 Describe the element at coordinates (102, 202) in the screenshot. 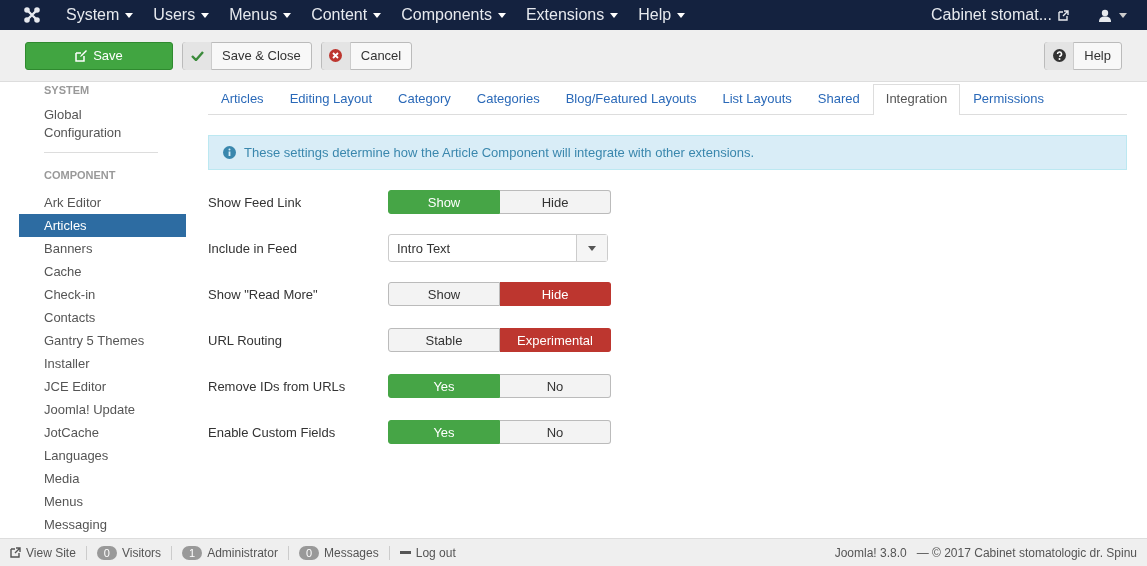

I see `sidebar-item: Ark Editor` at that location.